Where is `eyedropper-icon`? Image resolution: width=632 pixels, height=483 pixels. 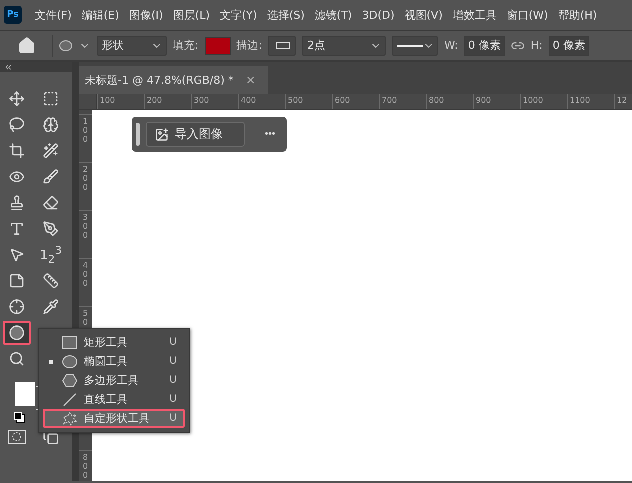
eyedropper-icon is located at coordinates (51, 307).